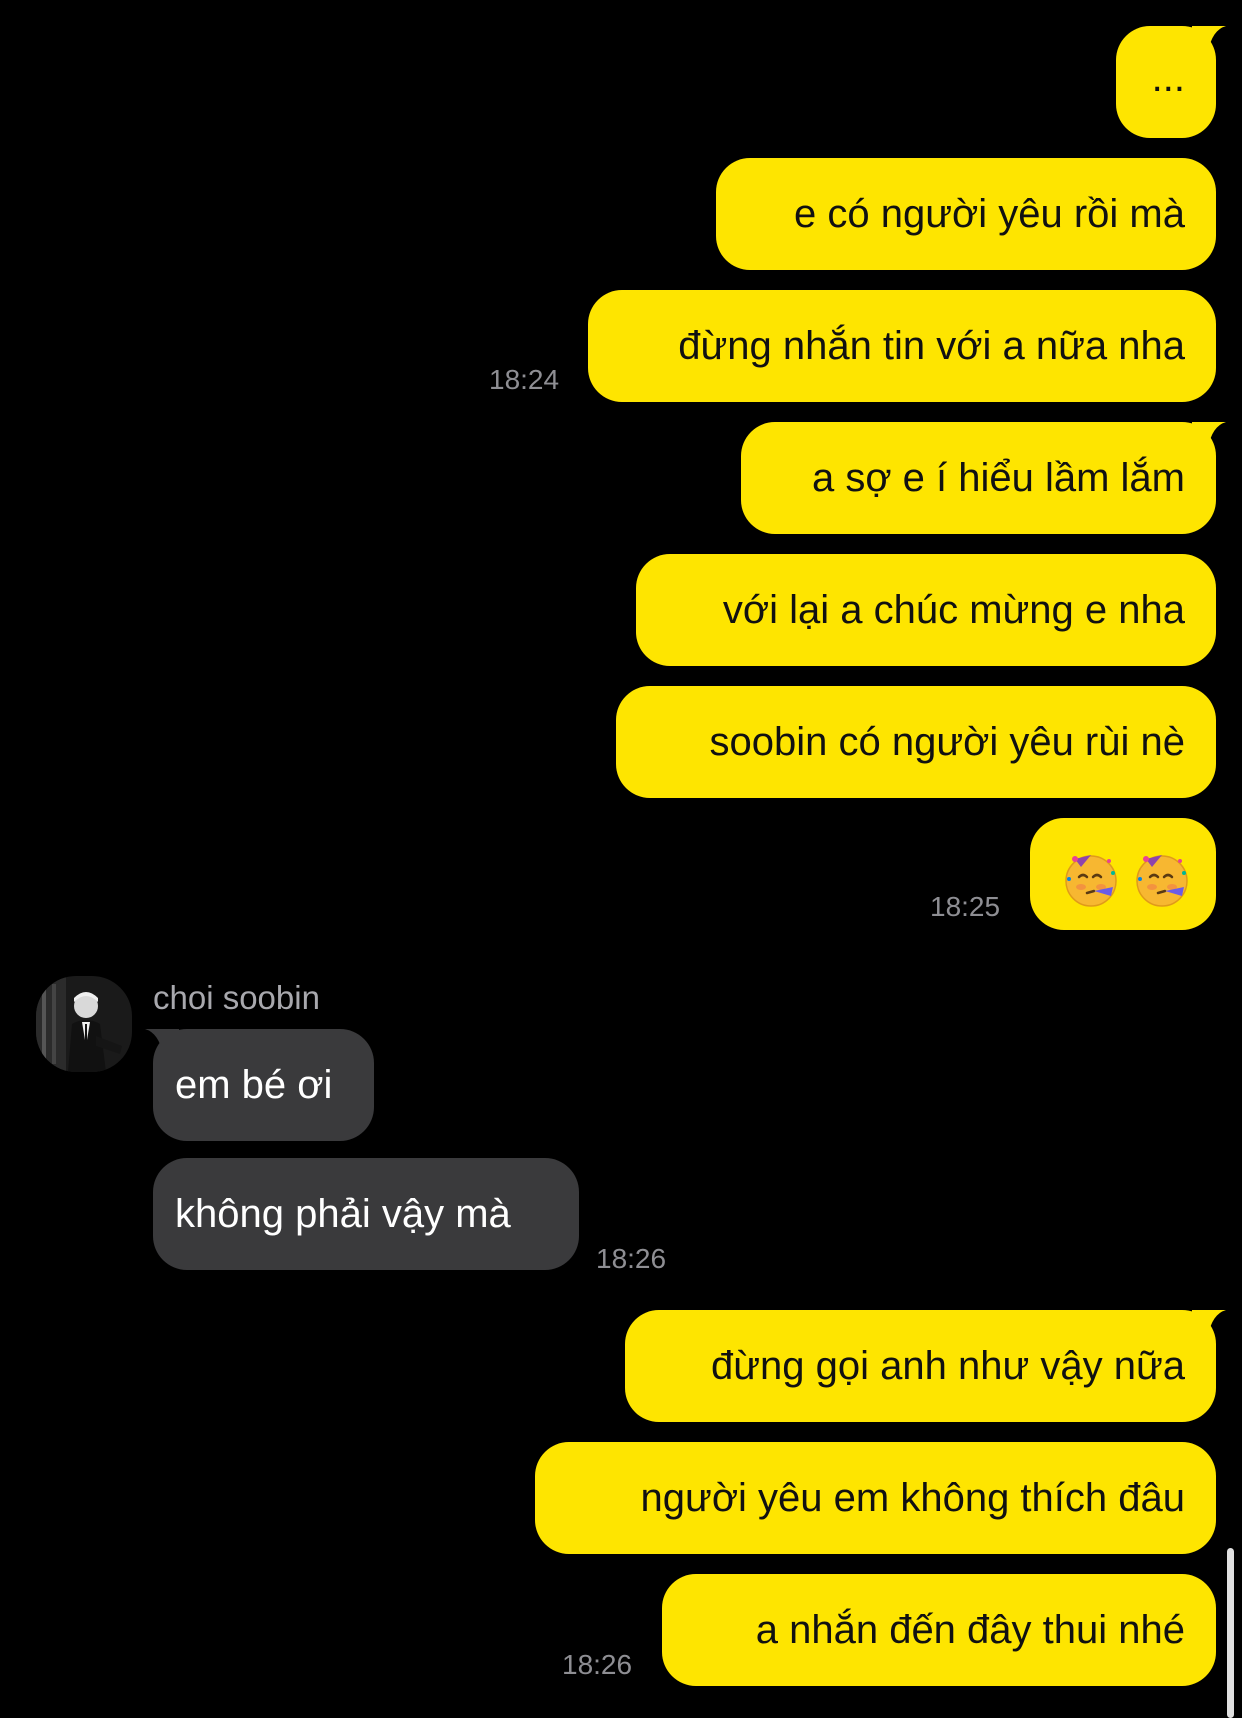  What do you see at coordinates (84, 1024) in the screenshot?
I see `avatar` at bounding box center [84, 1024].